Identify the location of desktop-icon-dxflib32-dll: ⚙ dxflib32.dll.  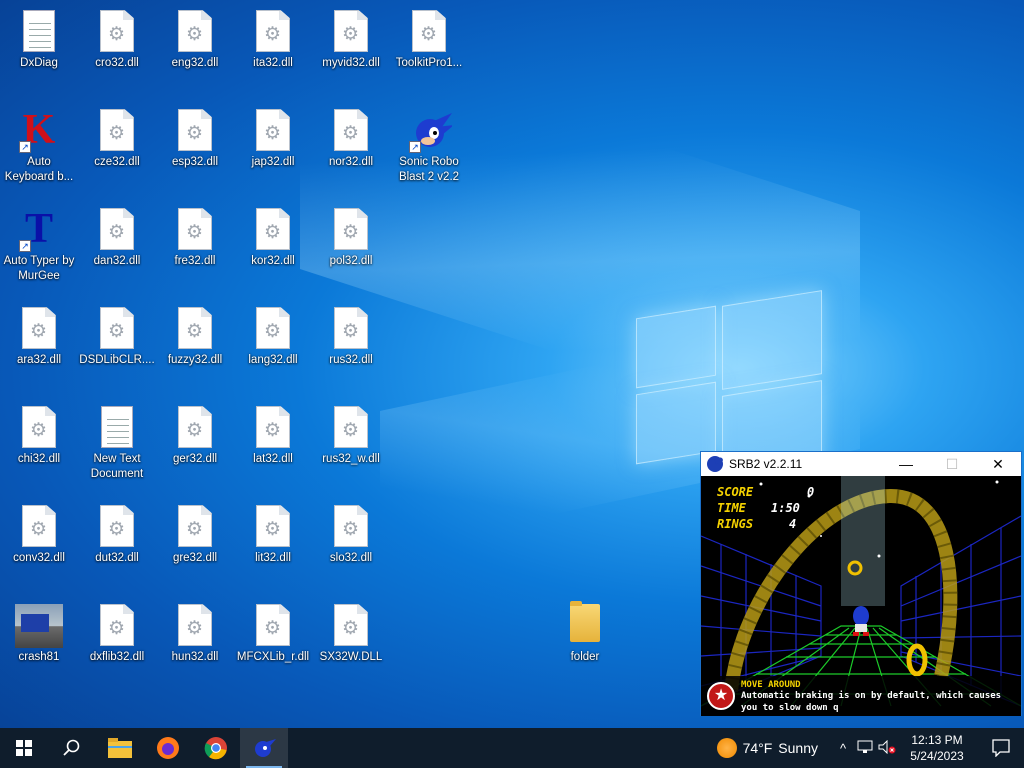
(117, 644).